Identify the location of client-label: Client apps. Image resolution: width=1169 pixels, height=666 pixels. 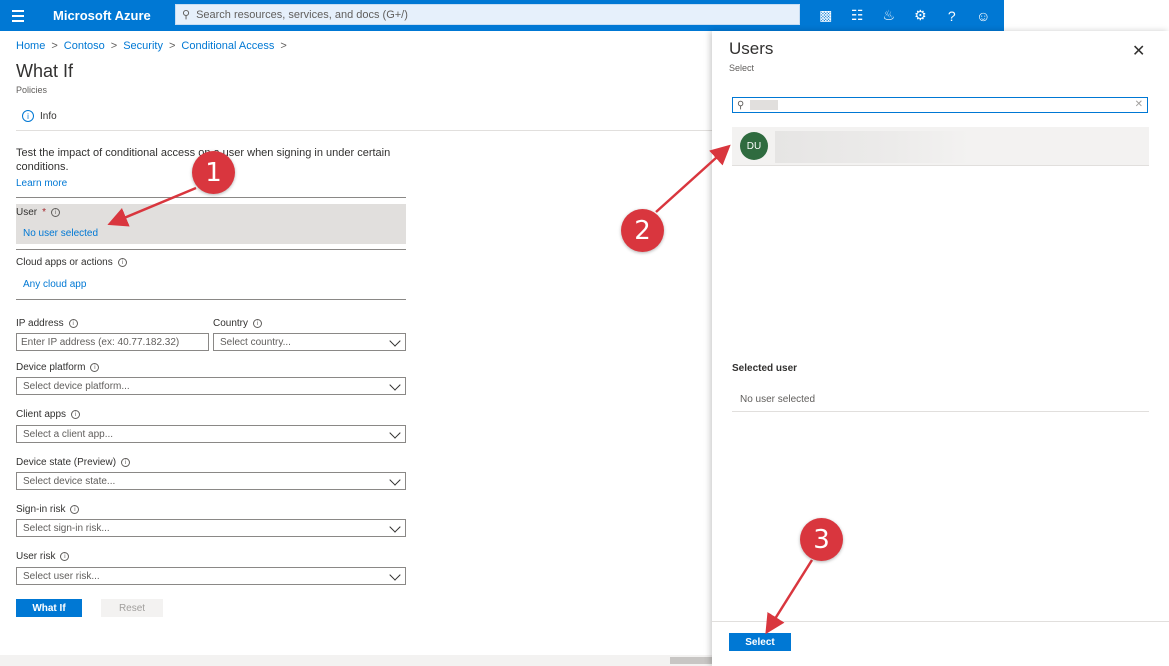
(41, 414).